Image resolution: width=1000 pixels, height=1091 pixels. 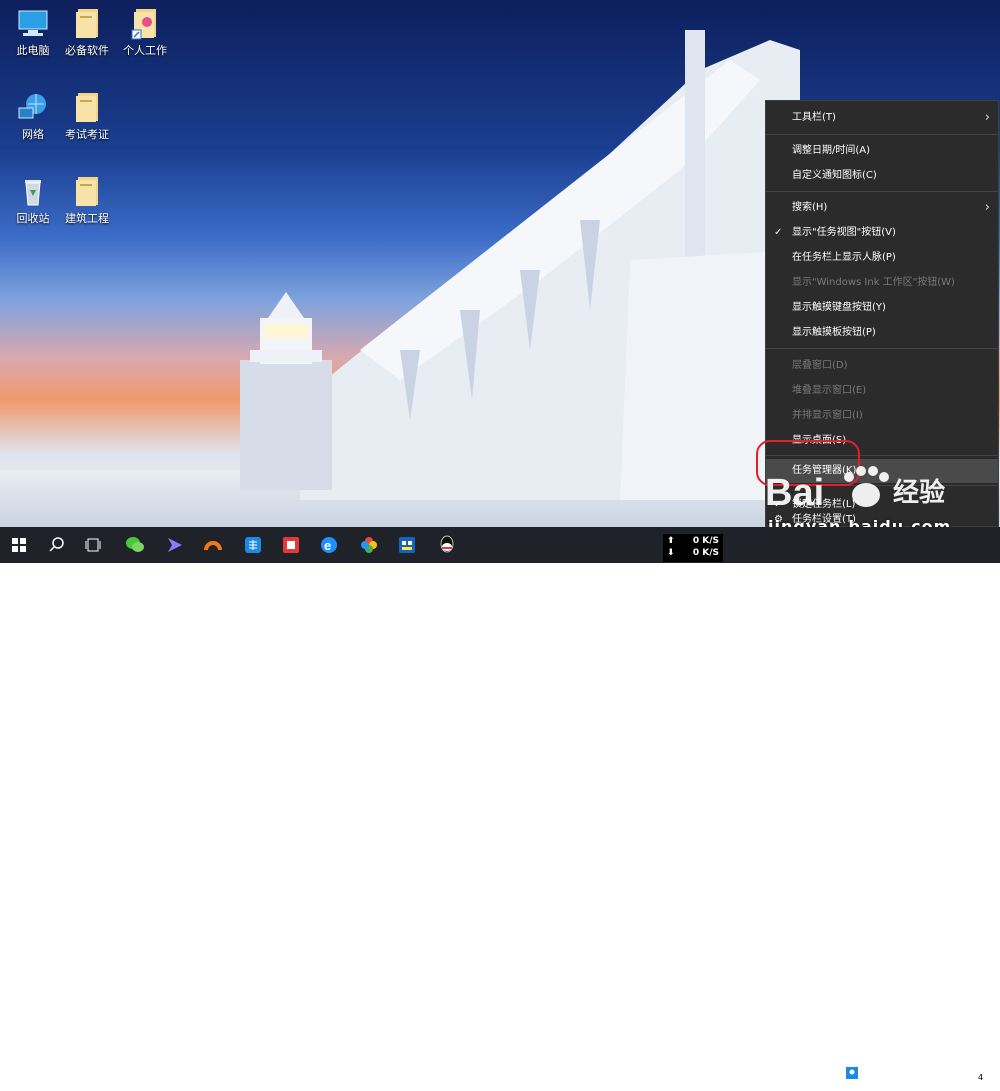 What do you see at coordinates (915, 1083) in the screenshot?
I see `clock-date: 2018/11/20 星期二` at bounding box center [915, 1083].